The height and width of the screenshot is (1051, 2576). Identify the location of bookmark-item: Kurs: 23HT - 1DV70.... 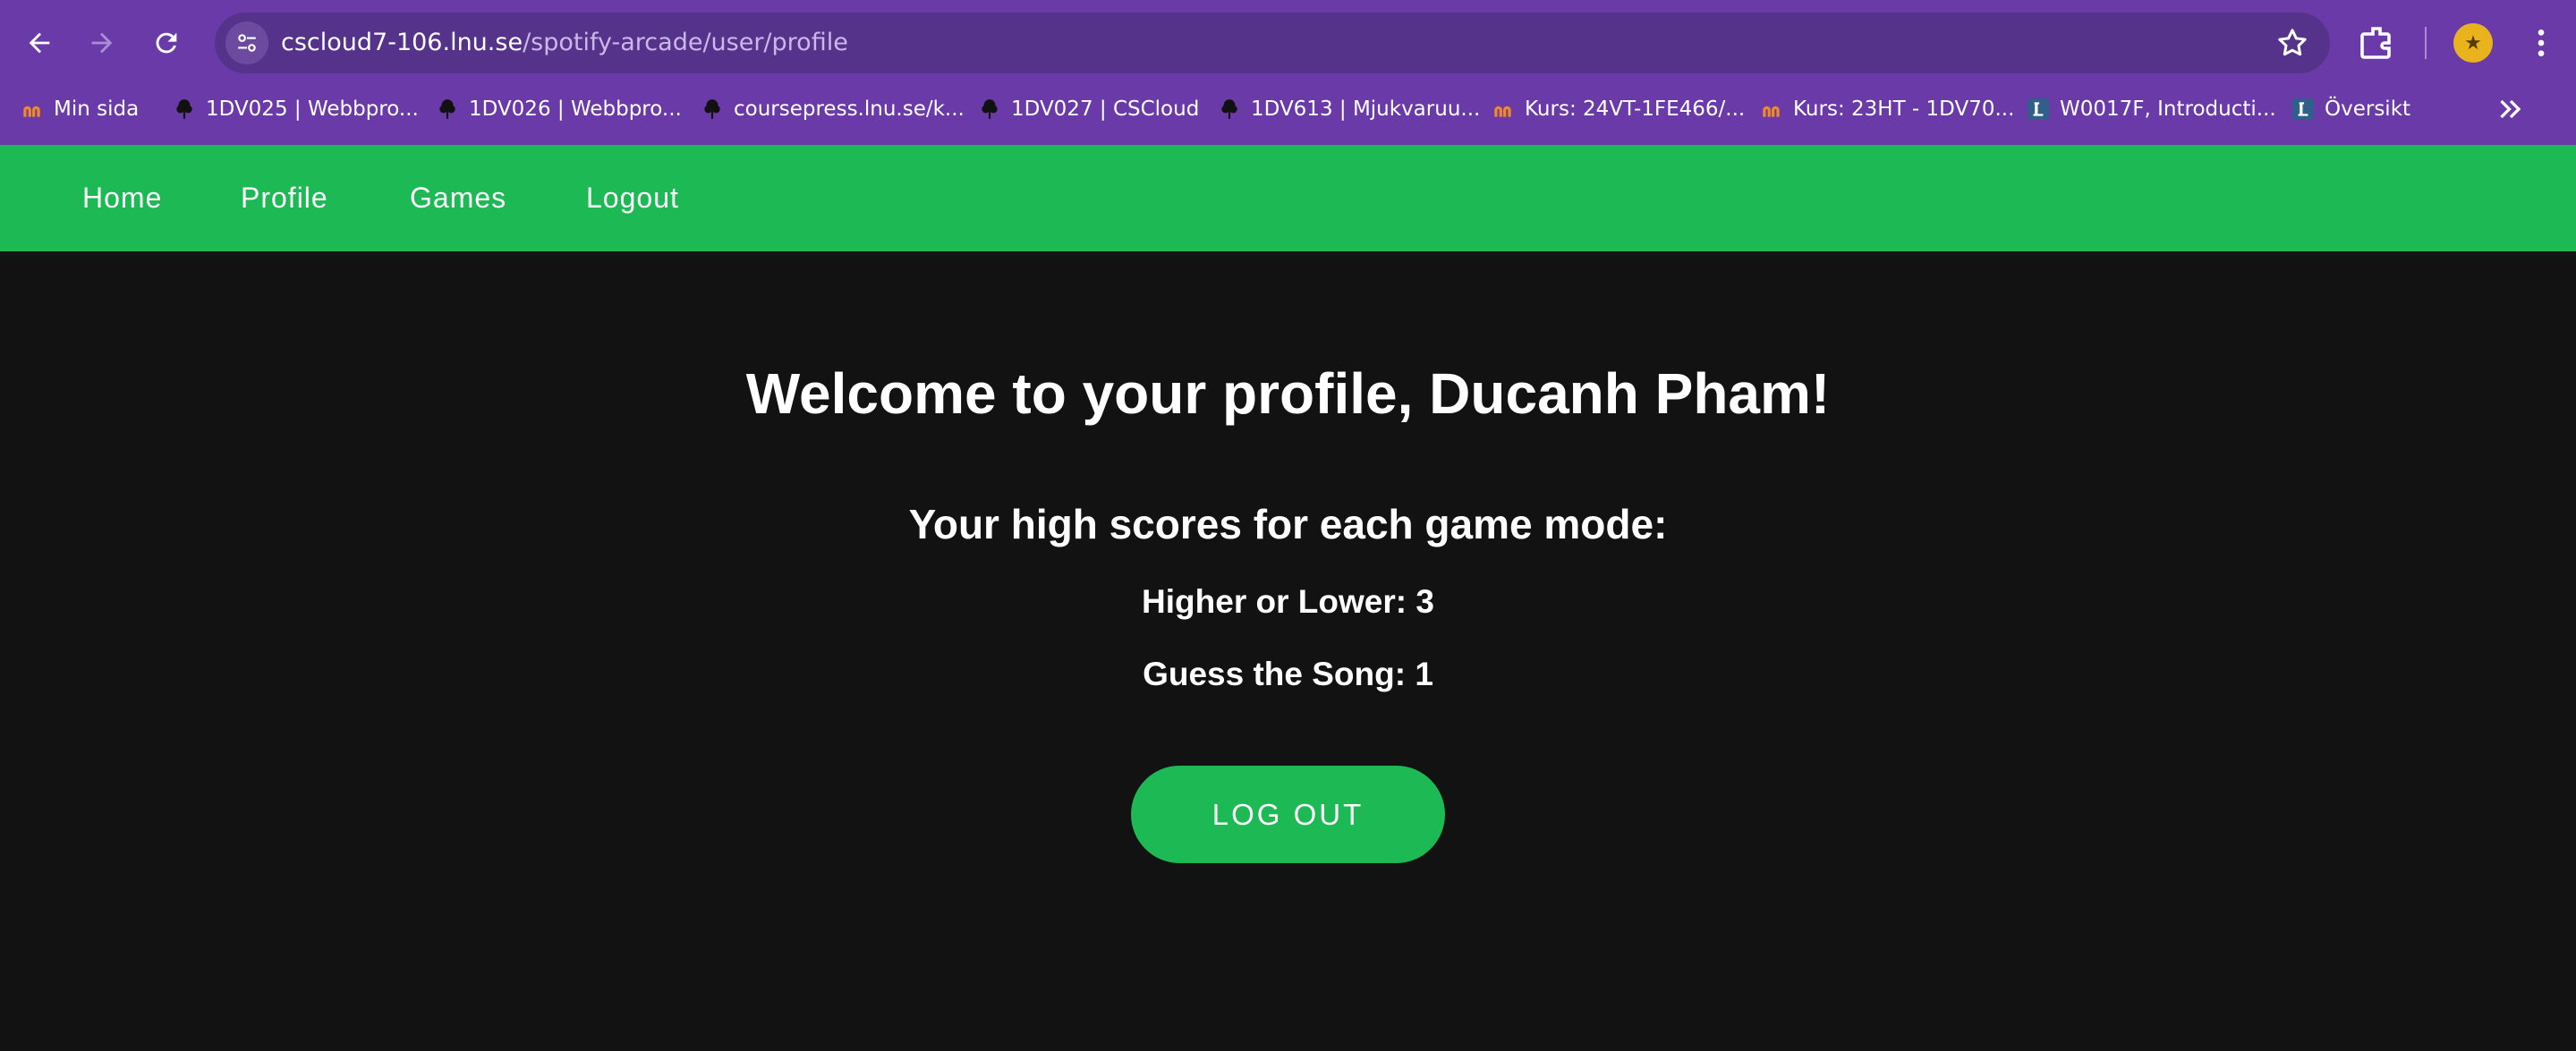
(1886, 109).